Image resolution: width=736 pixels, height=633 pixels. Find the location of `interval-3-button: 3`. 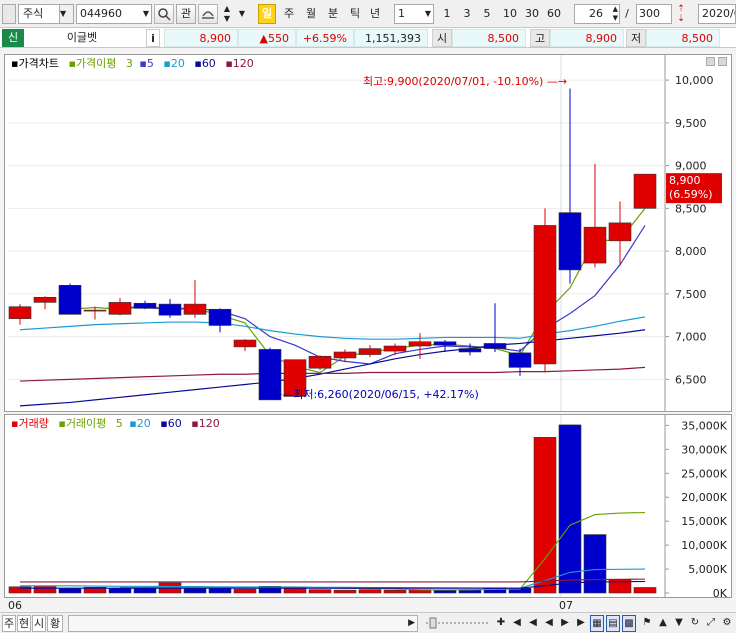

interval-3-button: 3 is located at coordinates (467, 14).